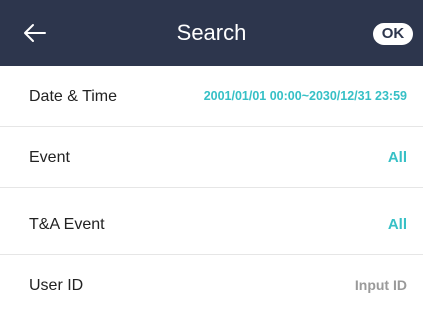 Image resolution: width=423 pixels, height=316 pixels. What do you see at coordinates (393, 34) in the screenshot?
I see `ok-button: OK` at bounding box center [393, 34].